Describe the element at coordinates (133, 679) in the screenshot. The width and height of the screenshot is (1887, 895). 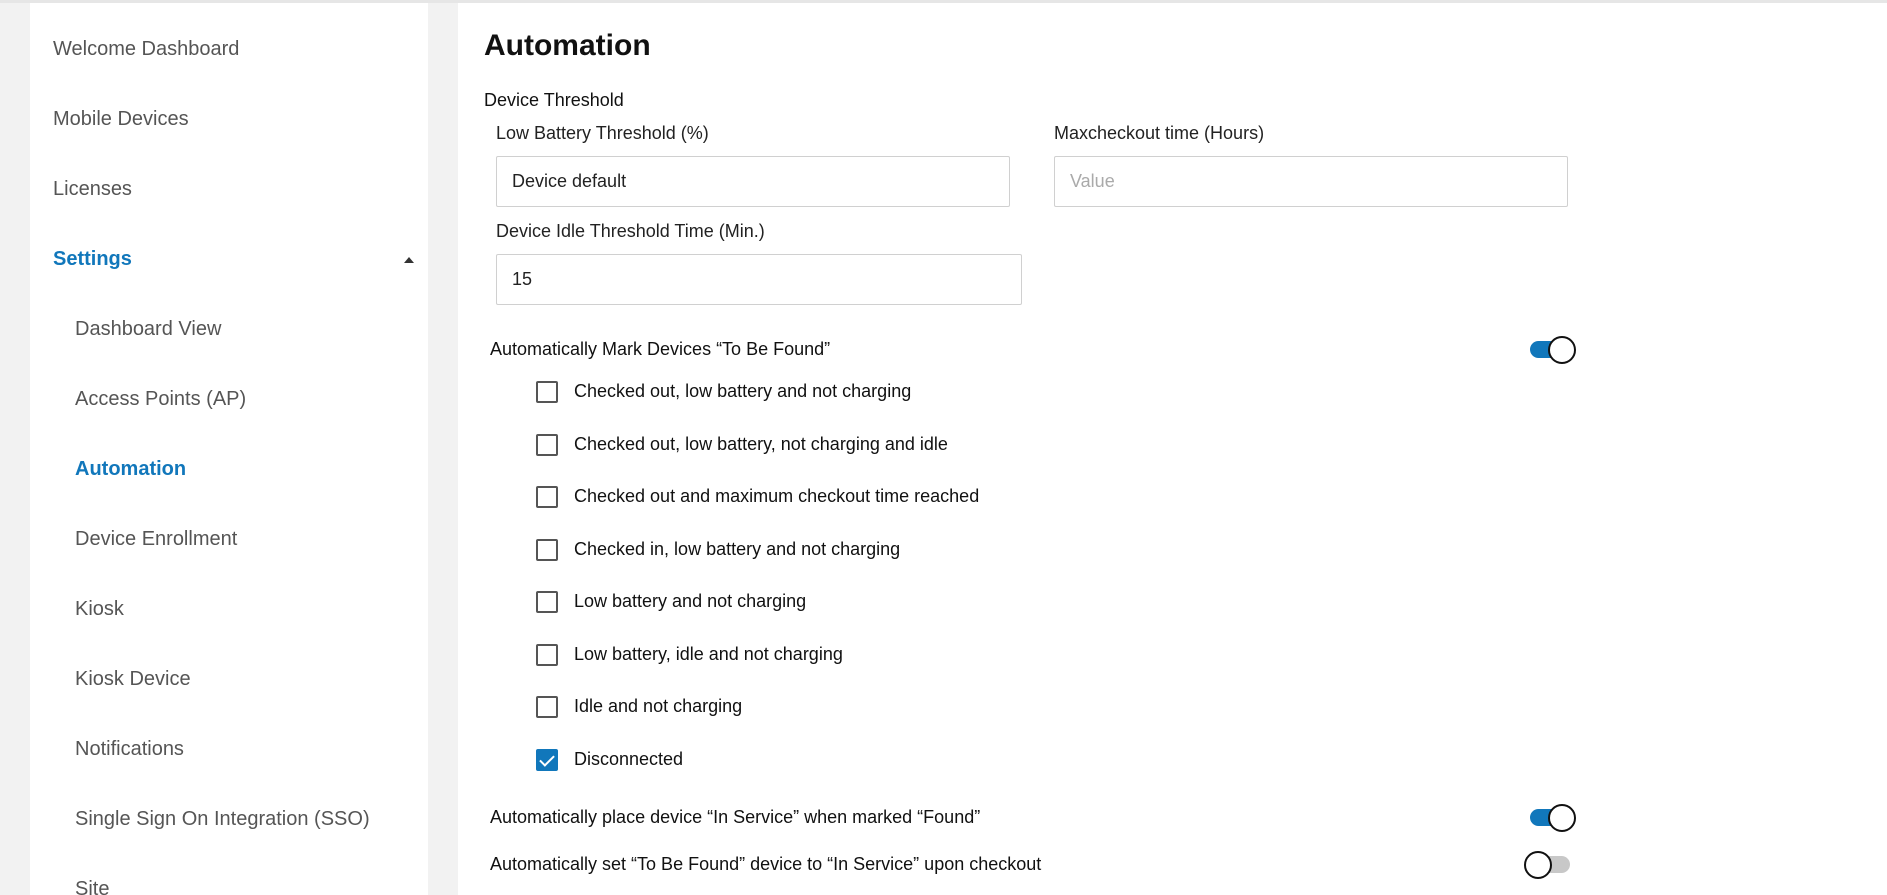
I see `sidebar-item-kiosk-device: Kiosk Device` at that location.